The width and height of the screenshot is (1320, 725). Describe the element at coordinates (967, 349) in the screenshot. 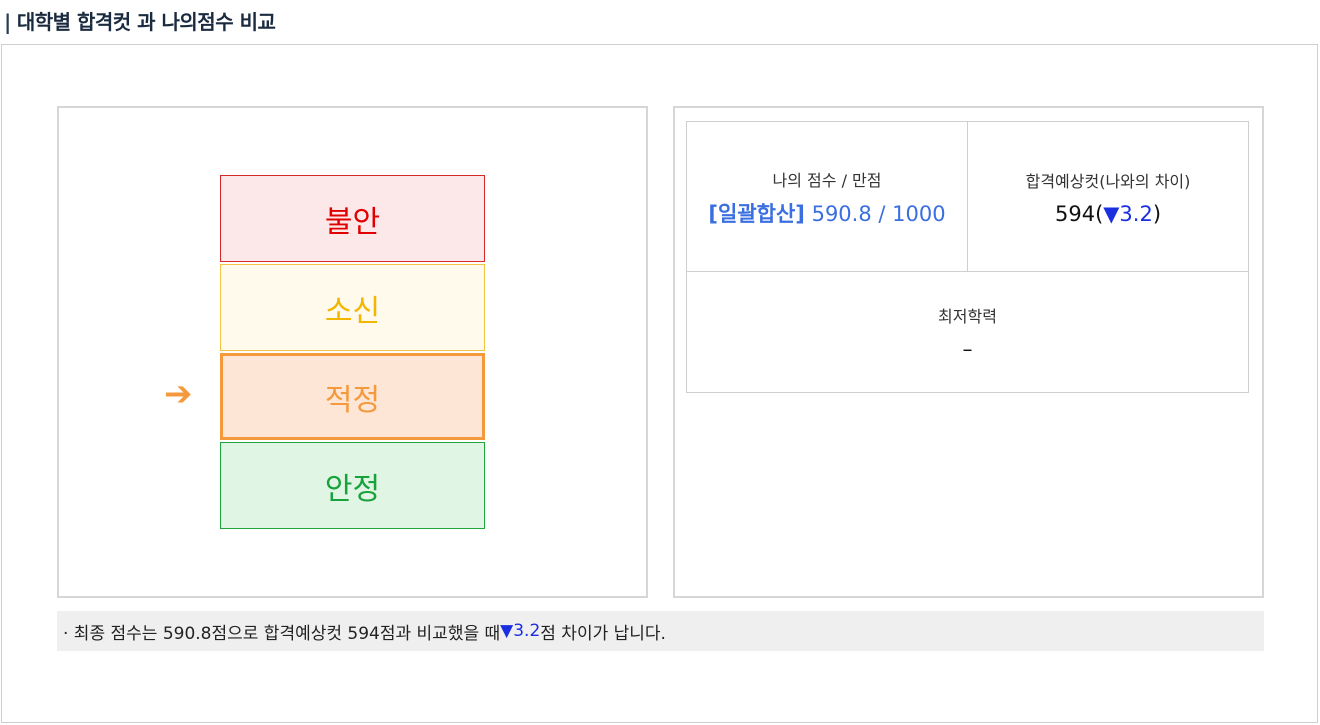

I see `minimum-value: –` at that location.